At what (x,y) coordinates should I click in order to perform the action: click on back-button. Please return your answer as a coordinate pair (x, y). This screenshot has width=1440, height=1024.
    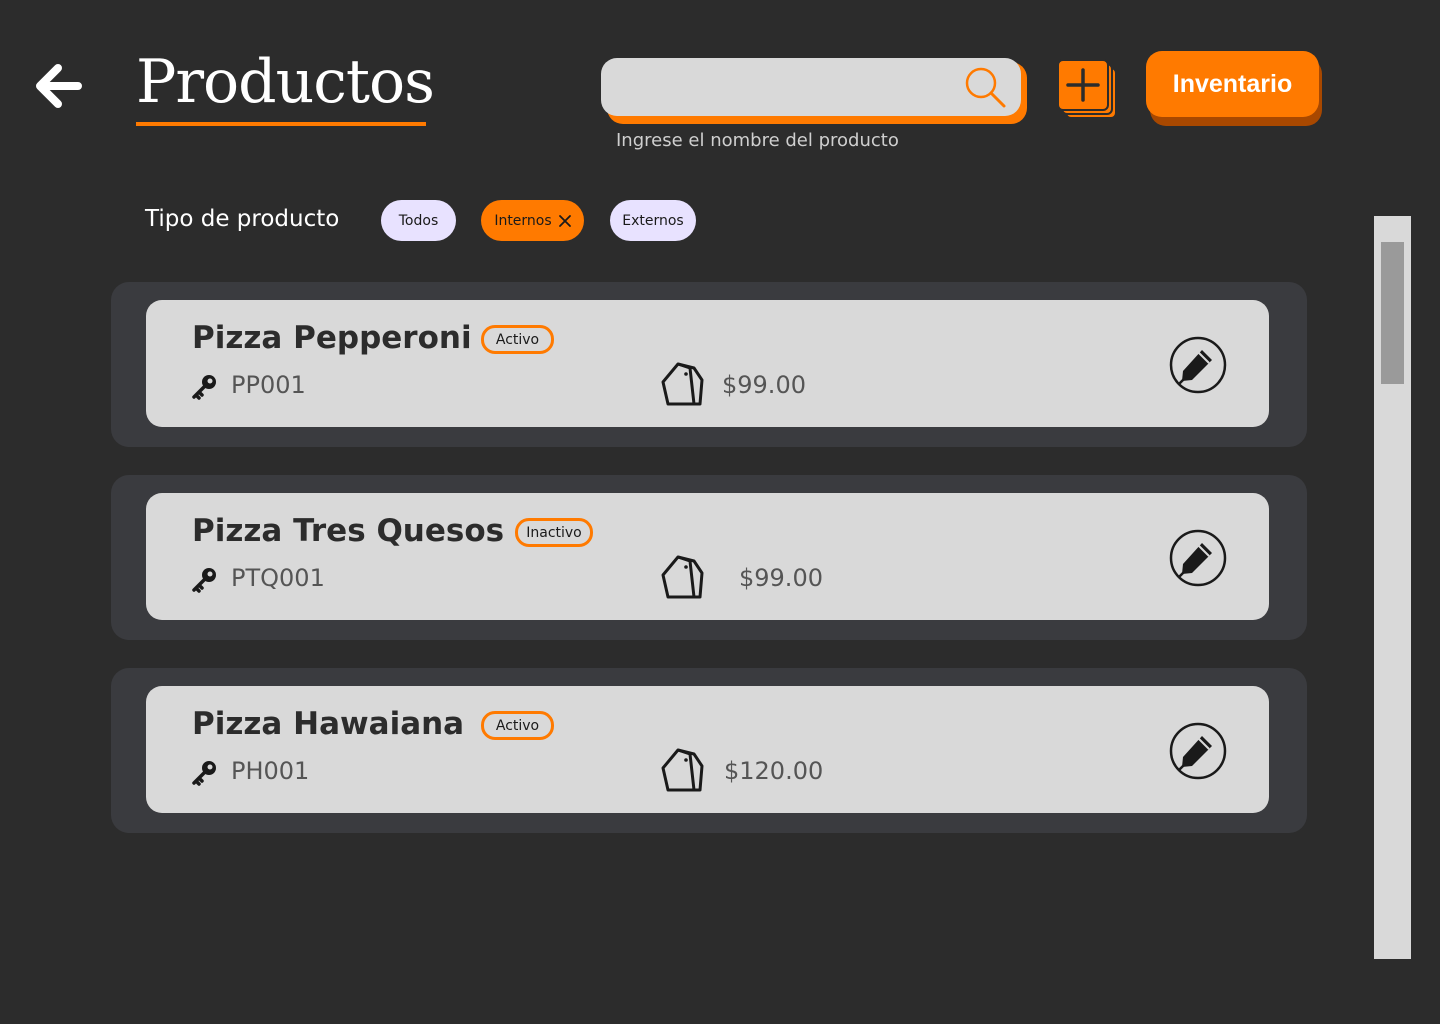
    Looking at the image, I should click on (58, 86).